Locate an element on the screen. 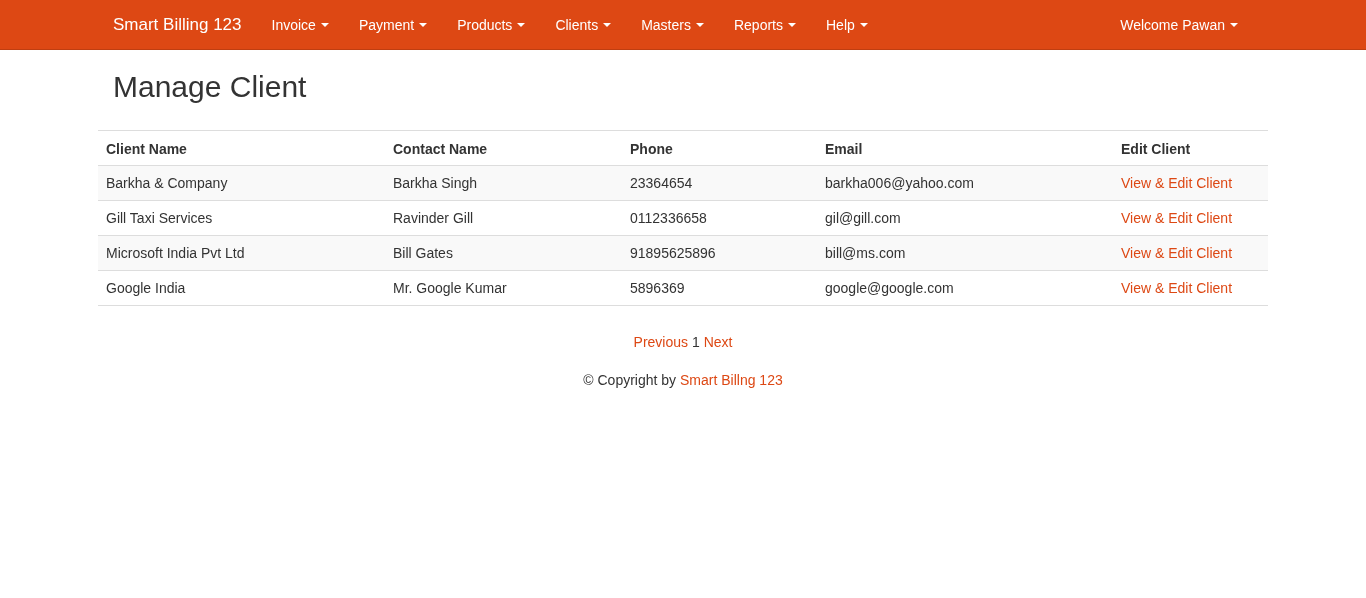 The height and width of the screenshot is (598, 1366). menu-dropdown: Reports is located at coordinates (764, 25).